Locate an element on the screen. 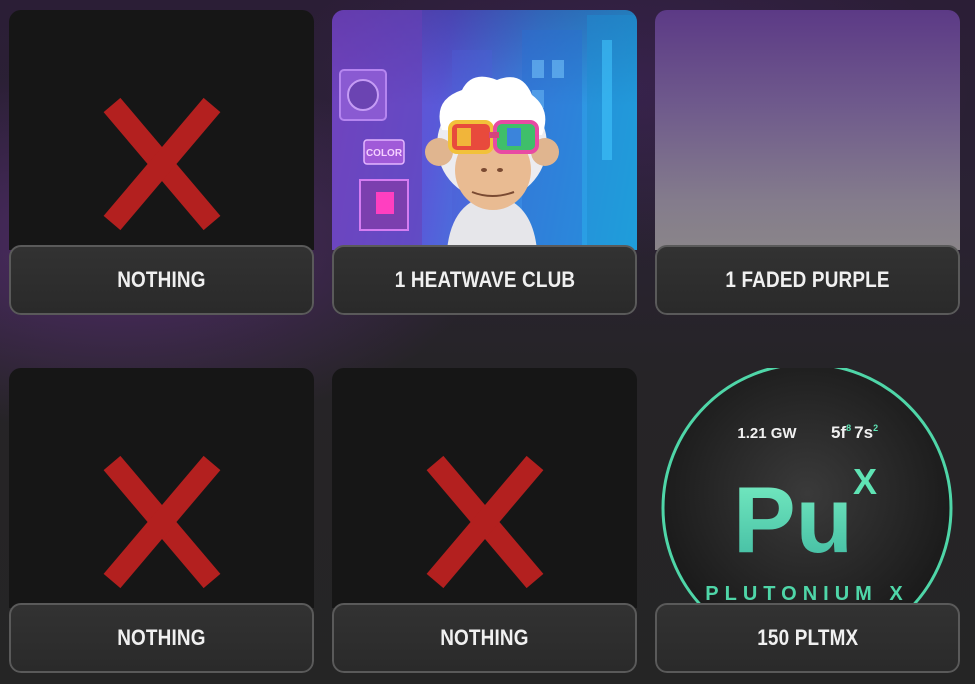 This screenshot has height=684, width=975. reward-label-box: 1 FADED PURPLE is located at coordinates (807, 280).